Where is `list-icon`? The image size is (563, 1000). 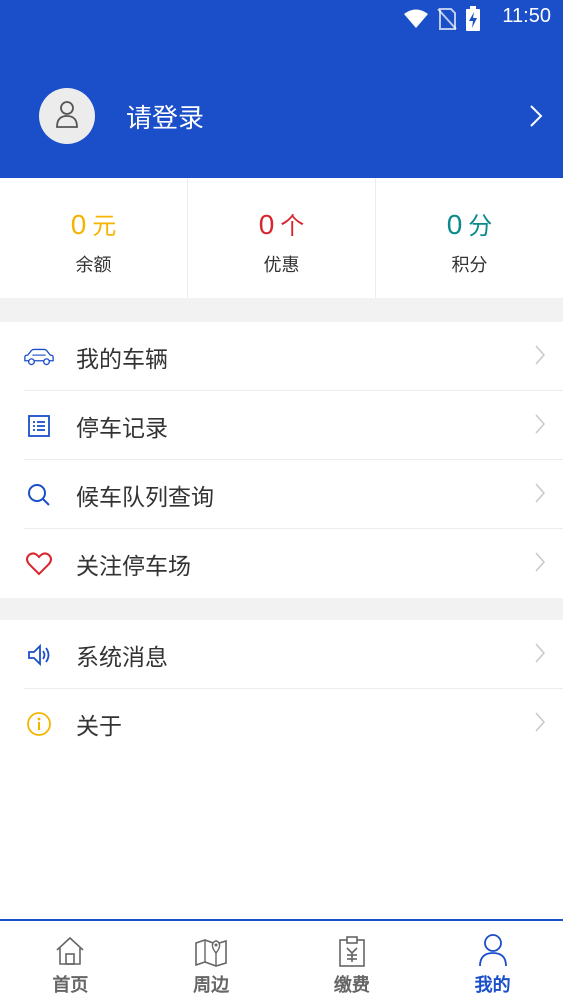 list-icon is located at coordinates (39, 426).